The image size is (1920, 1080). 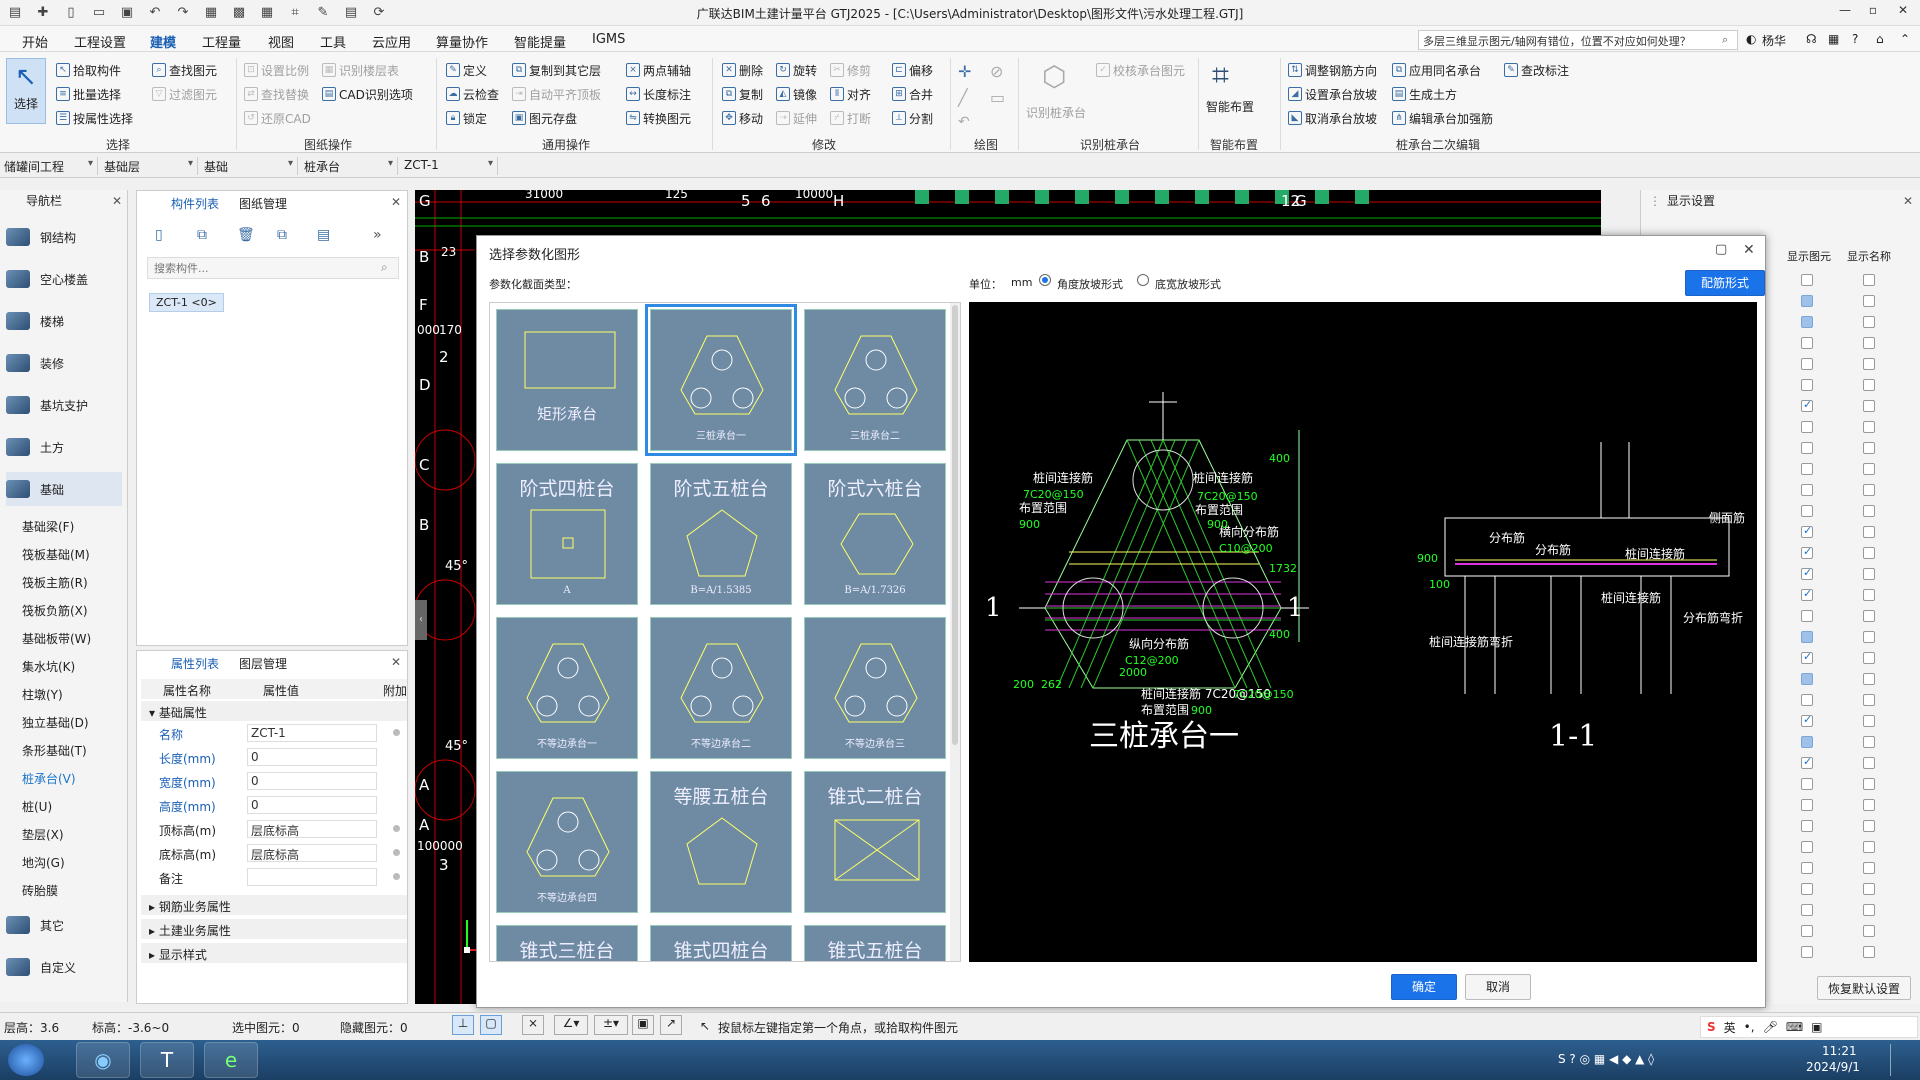 I want to click on save-icon: ▣, so click(x=127, y=13).